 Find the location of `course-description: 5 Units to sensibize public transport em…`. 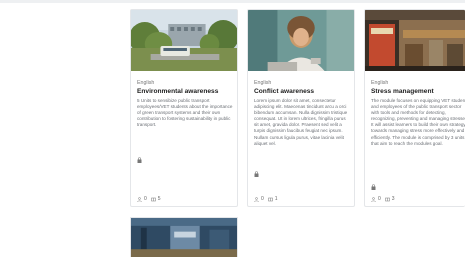

course-description: 5 Units to sensibize public transport em… is located at coordinates (185, 113).